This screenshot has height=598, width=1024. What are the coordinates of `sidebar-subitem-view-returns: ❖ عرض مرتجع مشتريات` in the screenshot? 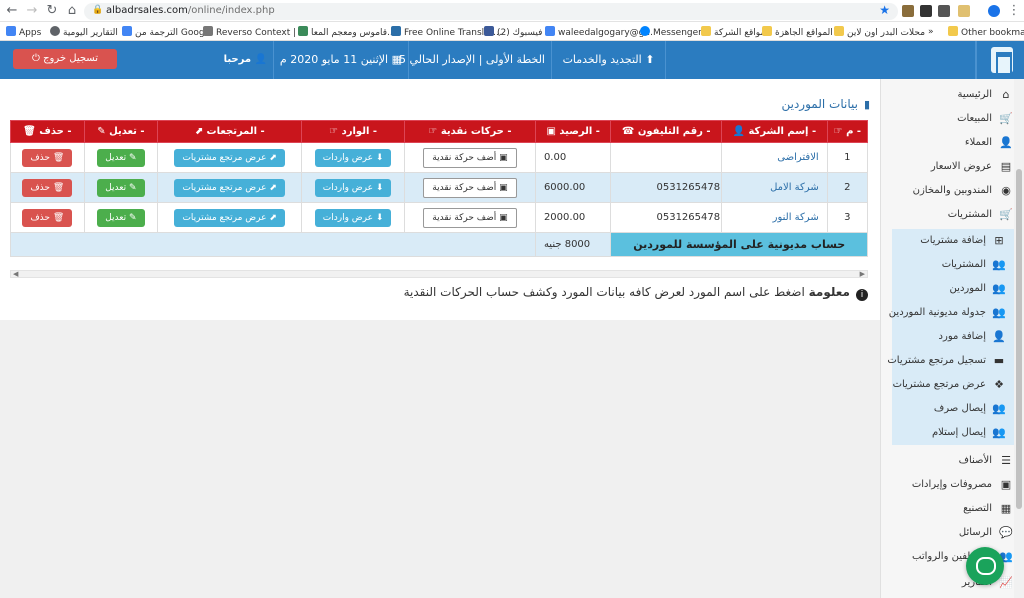 It's located at (953, 385).